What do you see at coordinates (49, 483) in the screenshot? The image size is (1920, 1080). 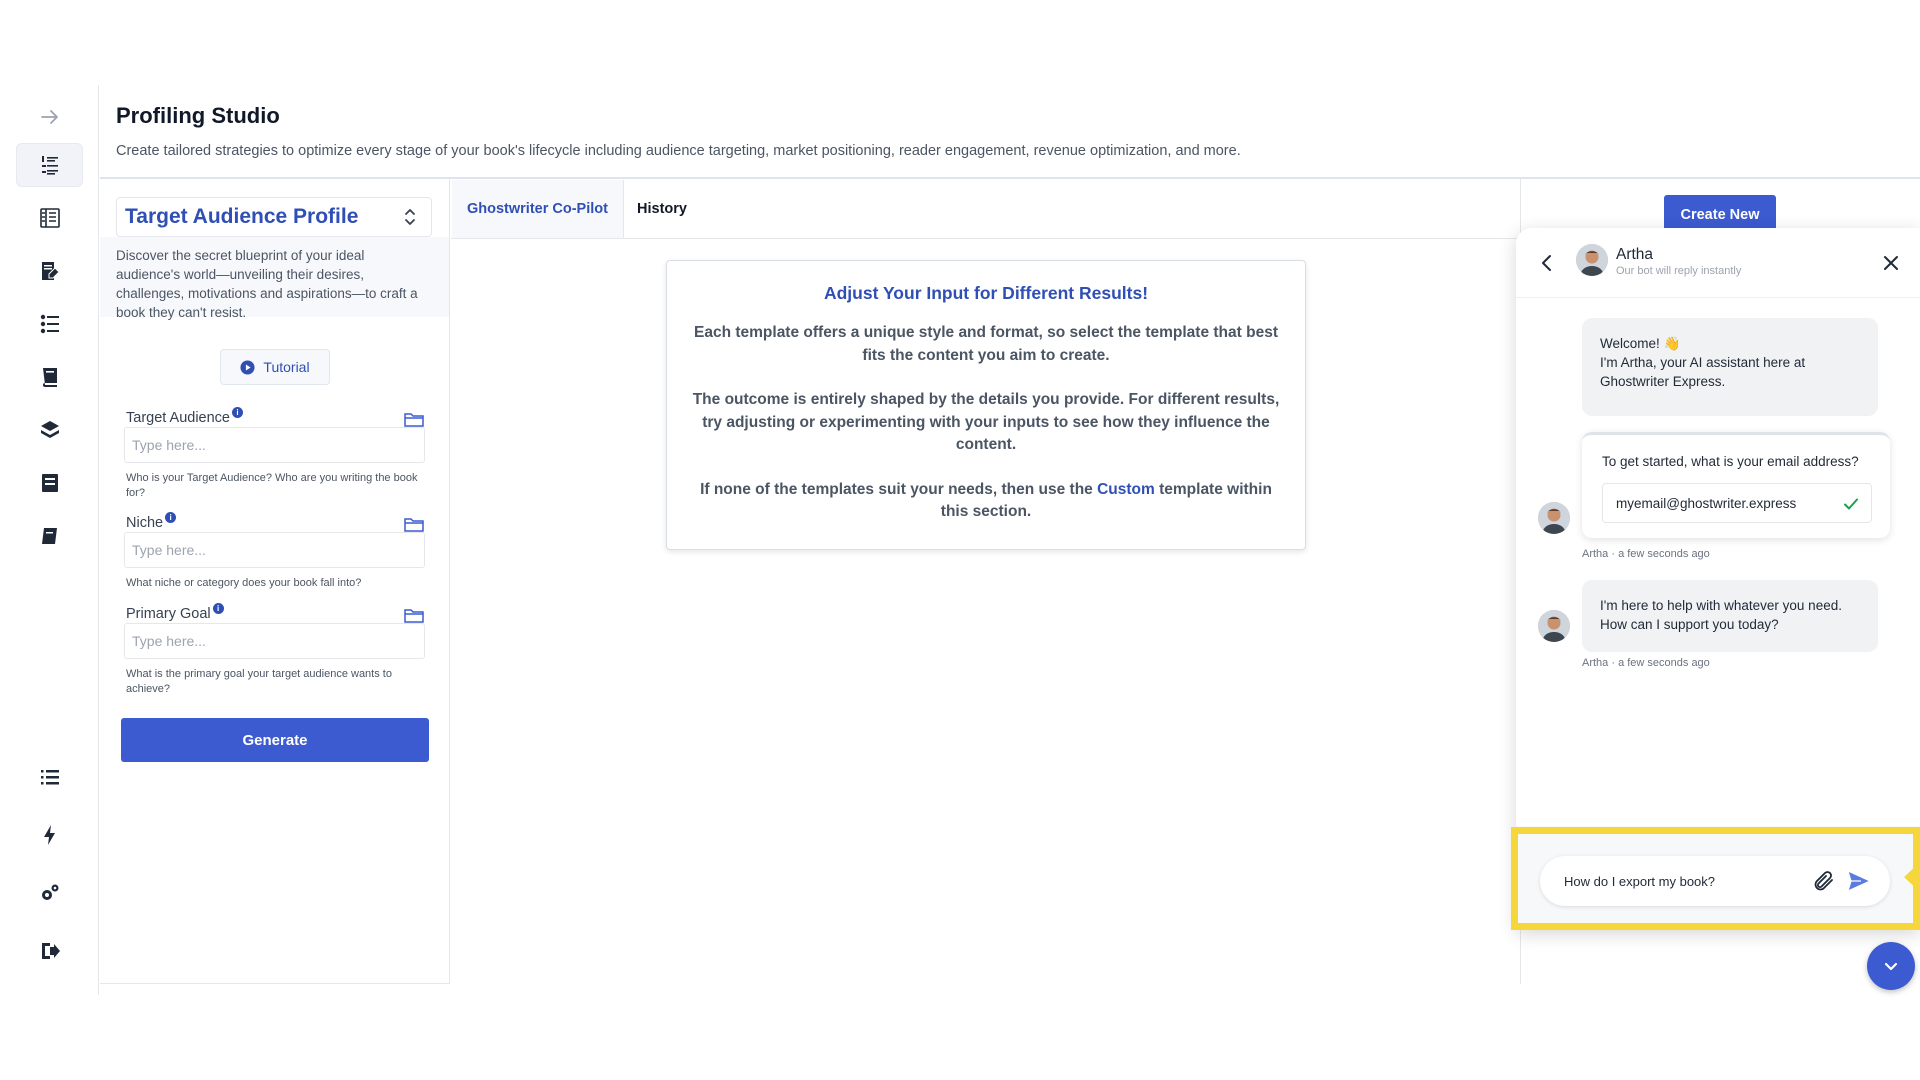 I see `archive-icon` at bounding box center [49, 483].